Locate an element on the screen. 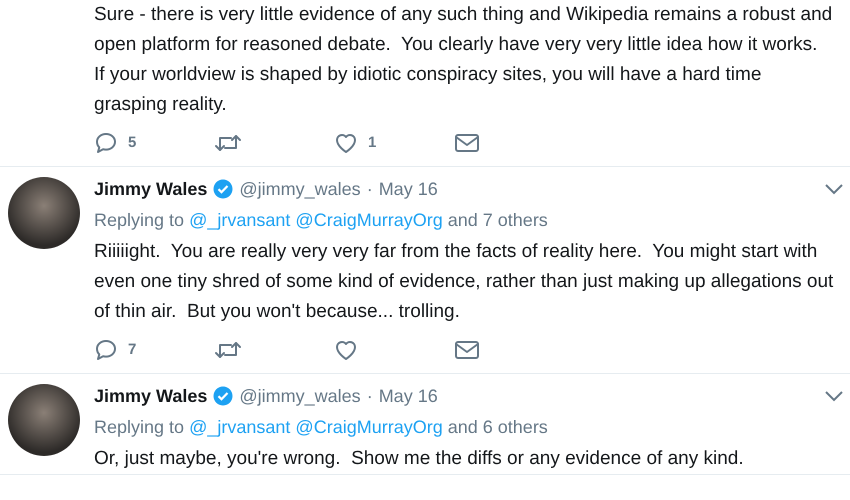 Image resolution: width=850 pixels, height=500 pixels. others-count: and 7 others is located at coordinates (498, 220).